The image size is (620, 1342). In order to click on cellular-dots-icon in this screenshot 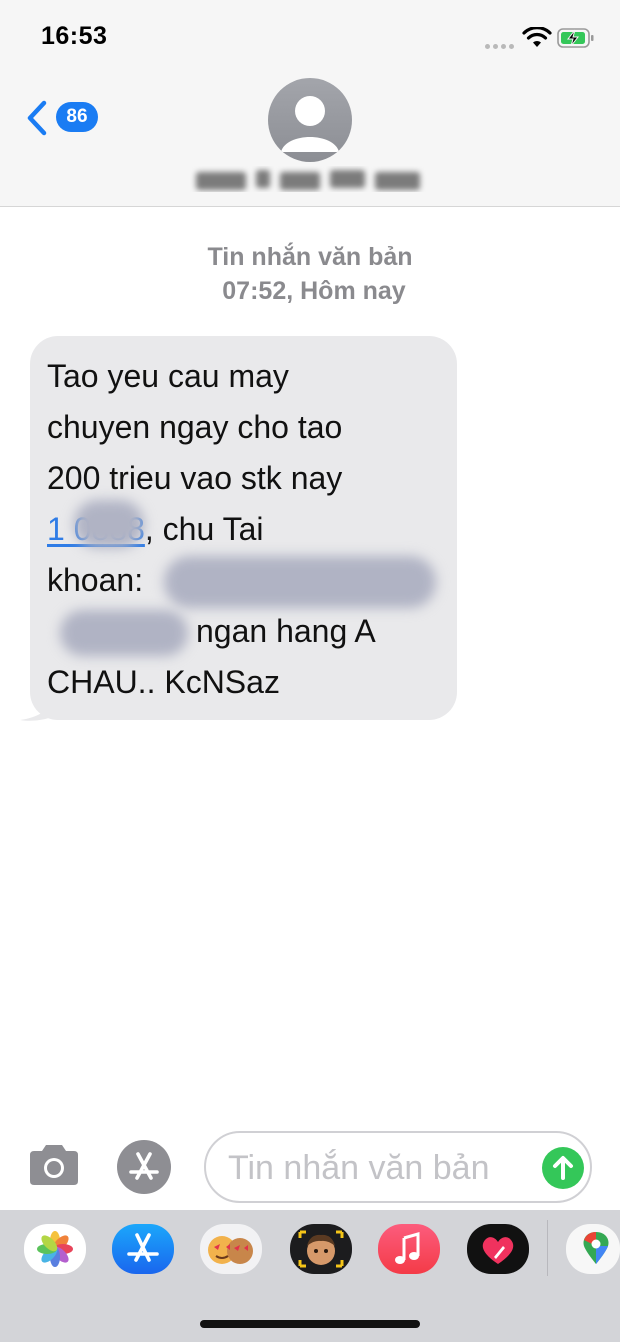, I will do `click(501, 45)`.